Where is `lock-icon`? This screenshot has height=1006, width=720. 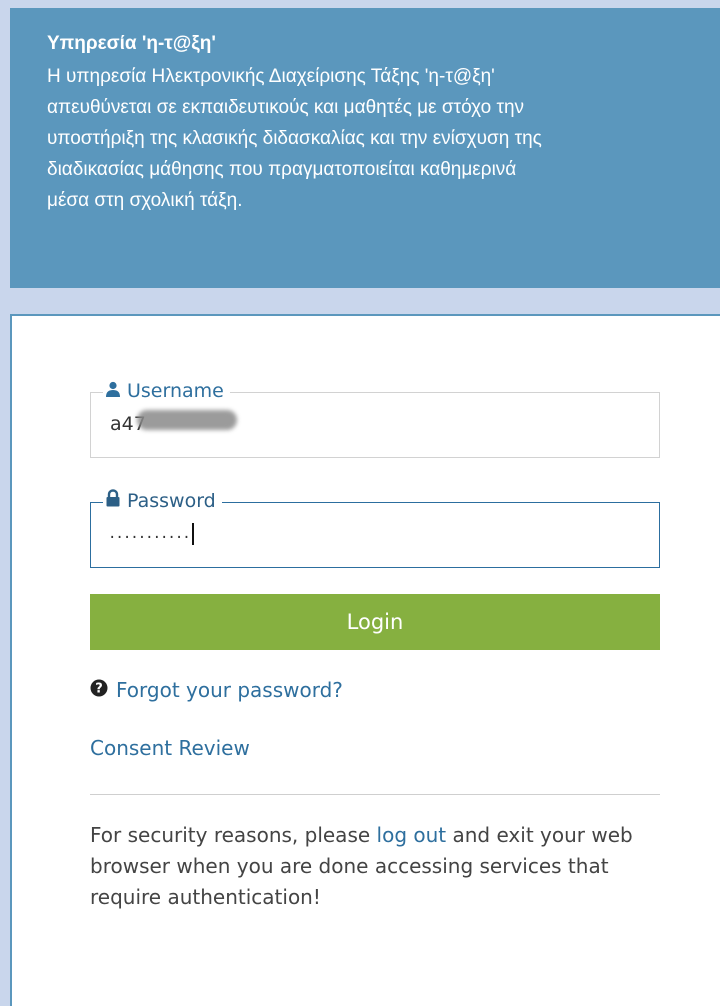
lock-icon is located at coordinates (113, 501).